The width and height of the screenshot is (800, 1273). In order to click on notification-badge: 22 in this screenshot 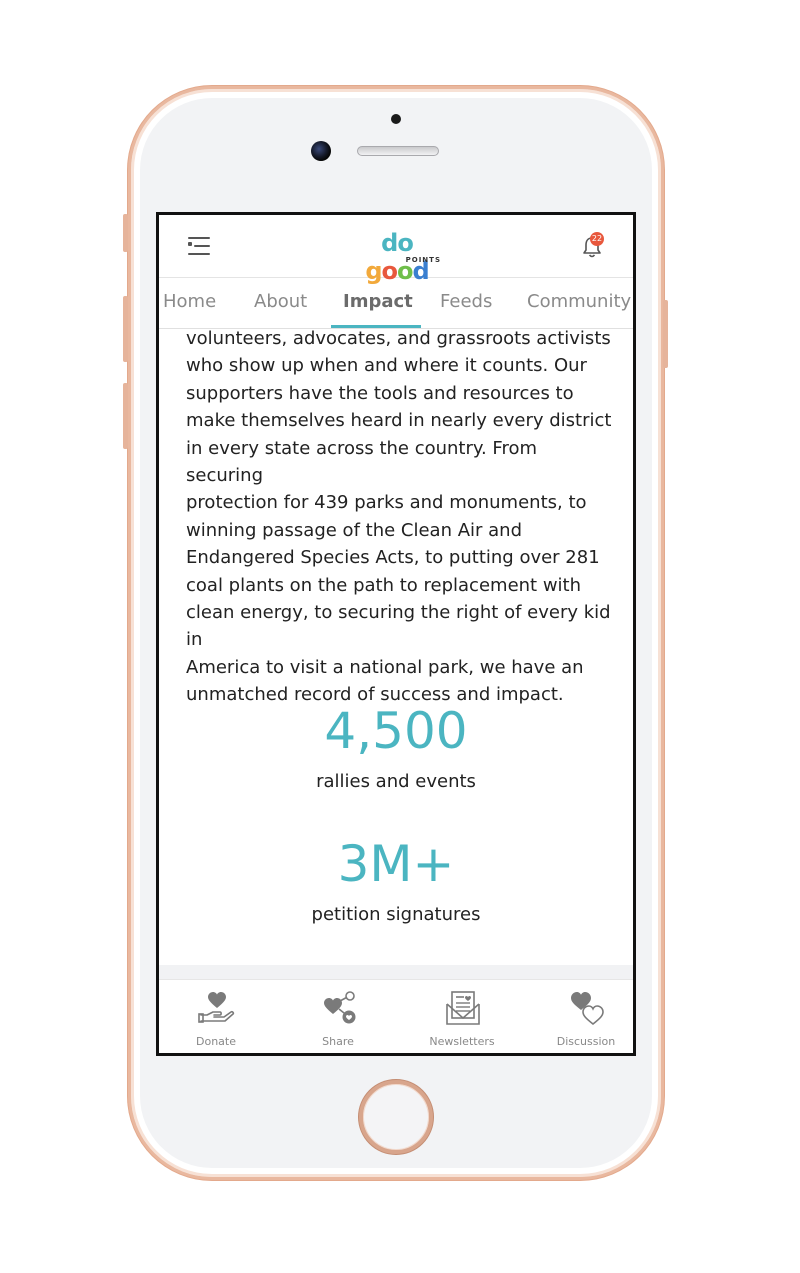, I will do `click(597, 239)`.